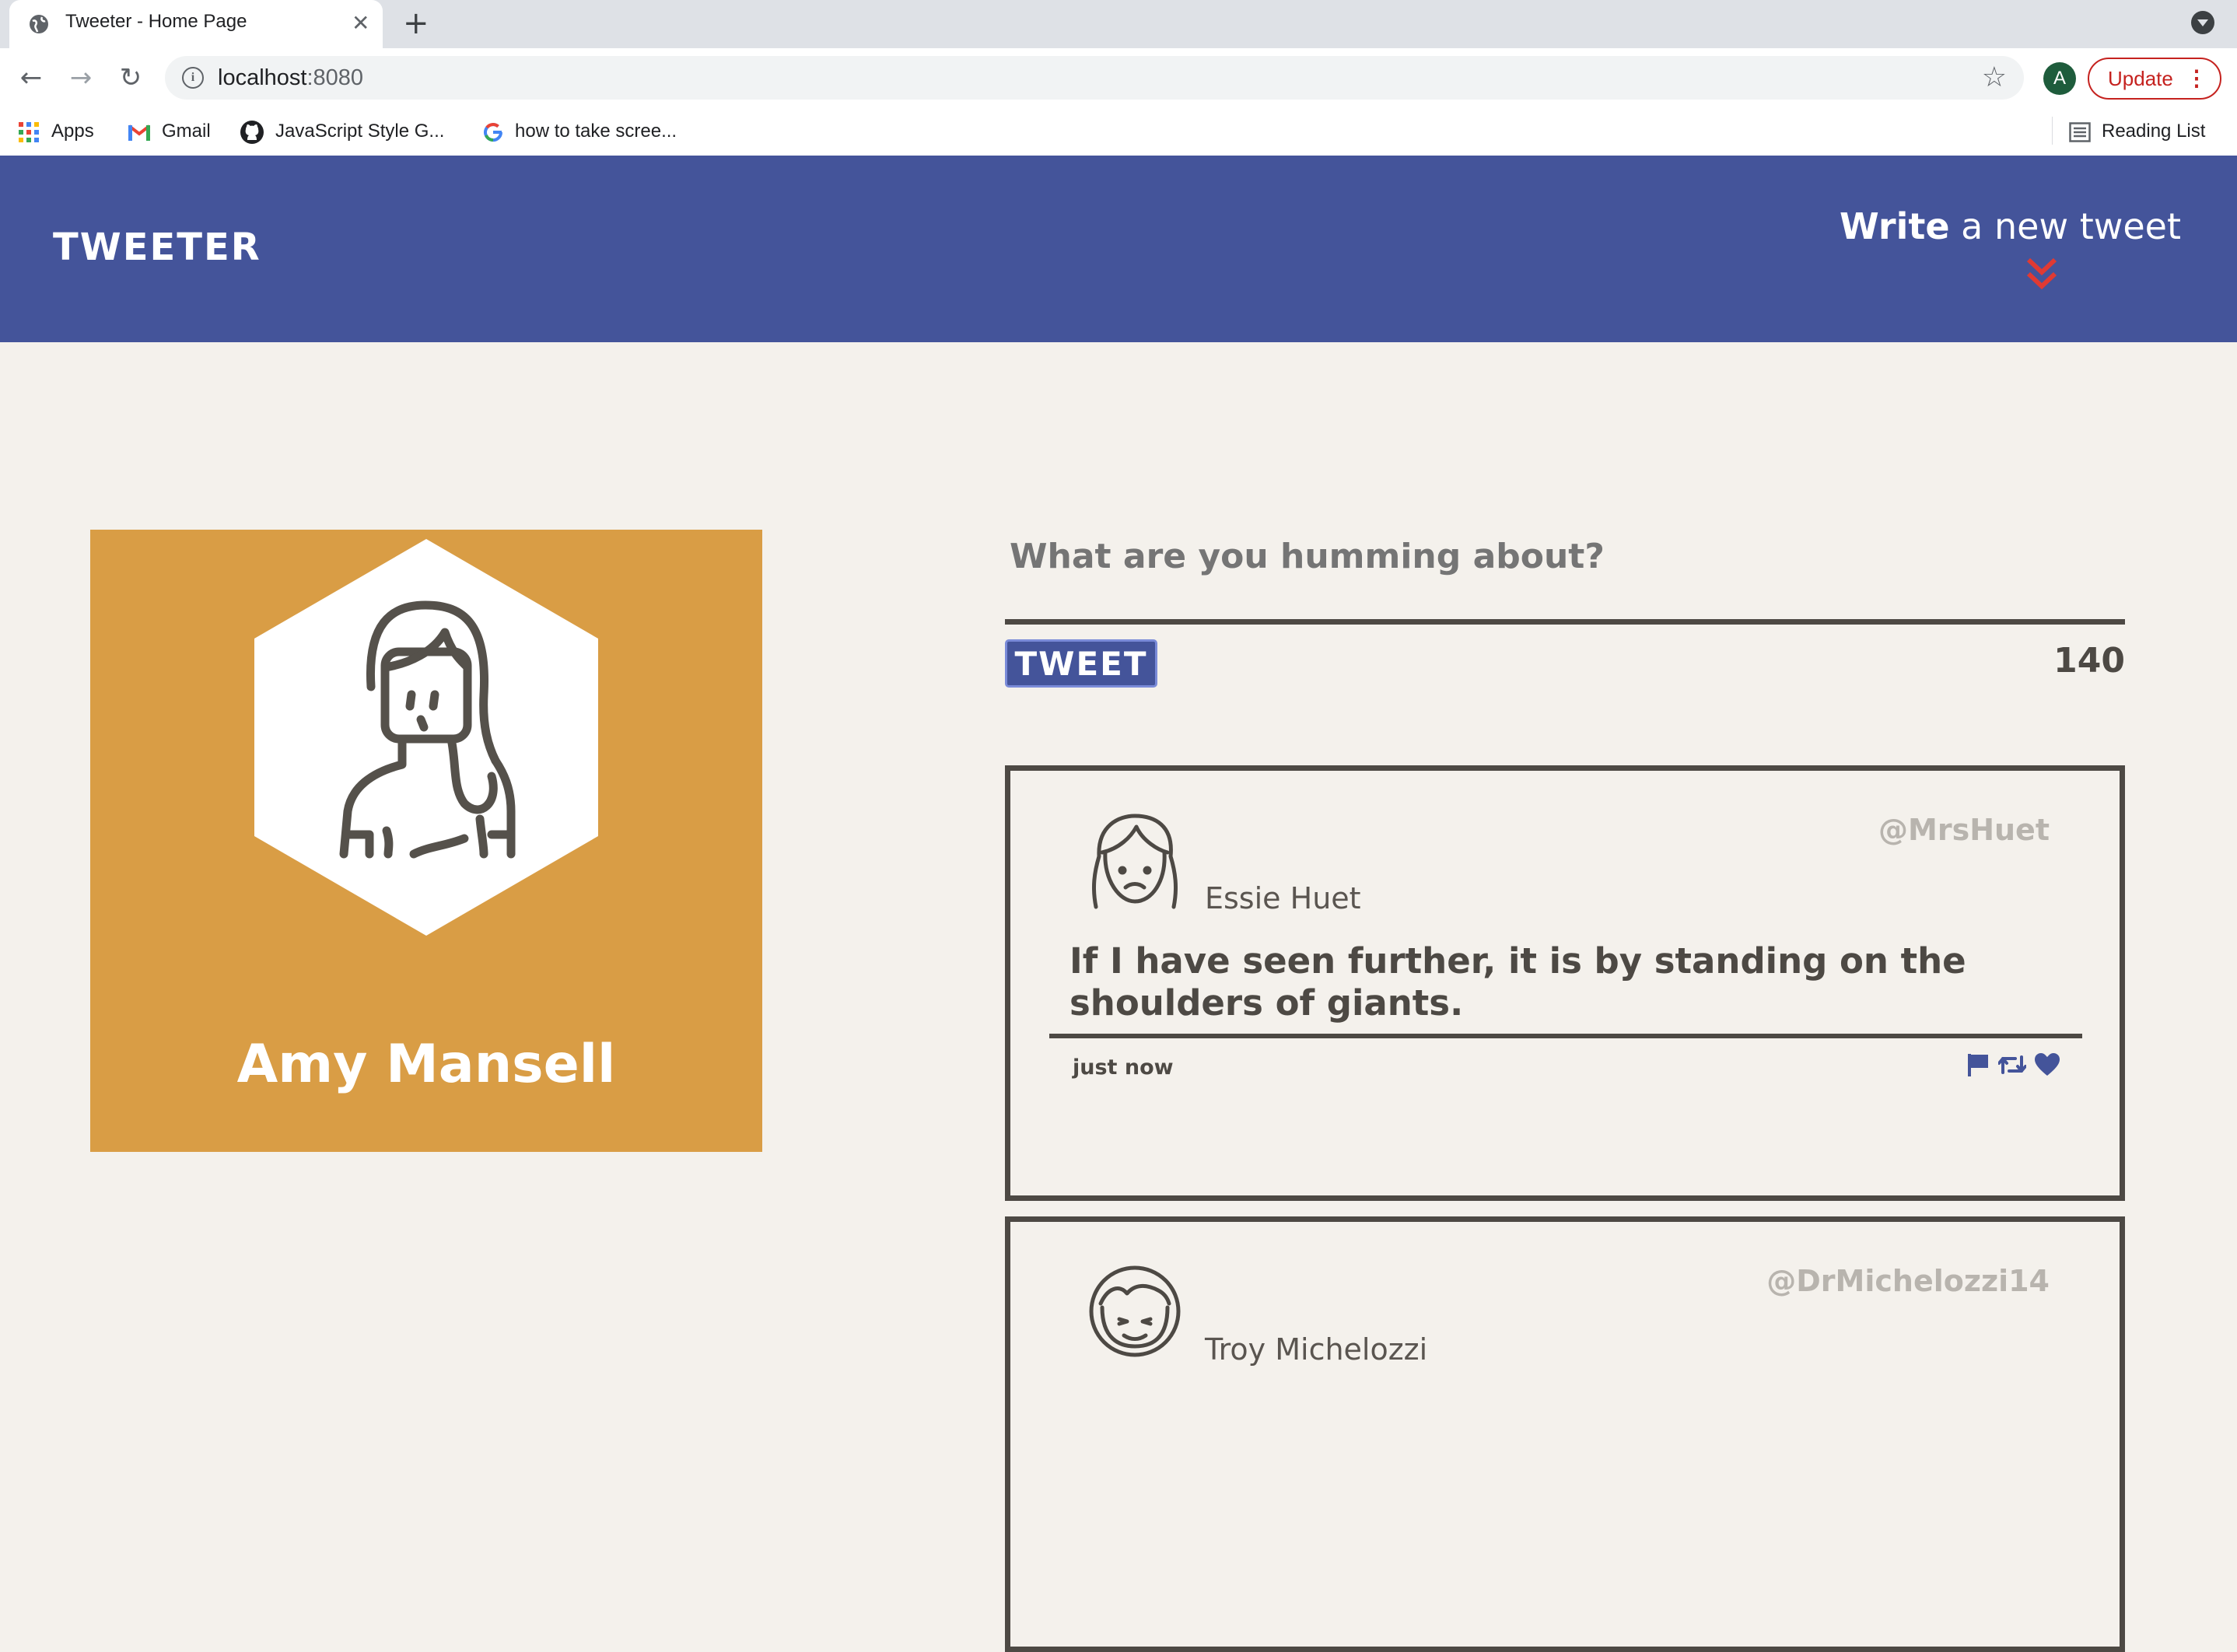  Describe the element at coordinates (1135, 1311) in the screenshot. I see `man-avatar-icon` at that location.